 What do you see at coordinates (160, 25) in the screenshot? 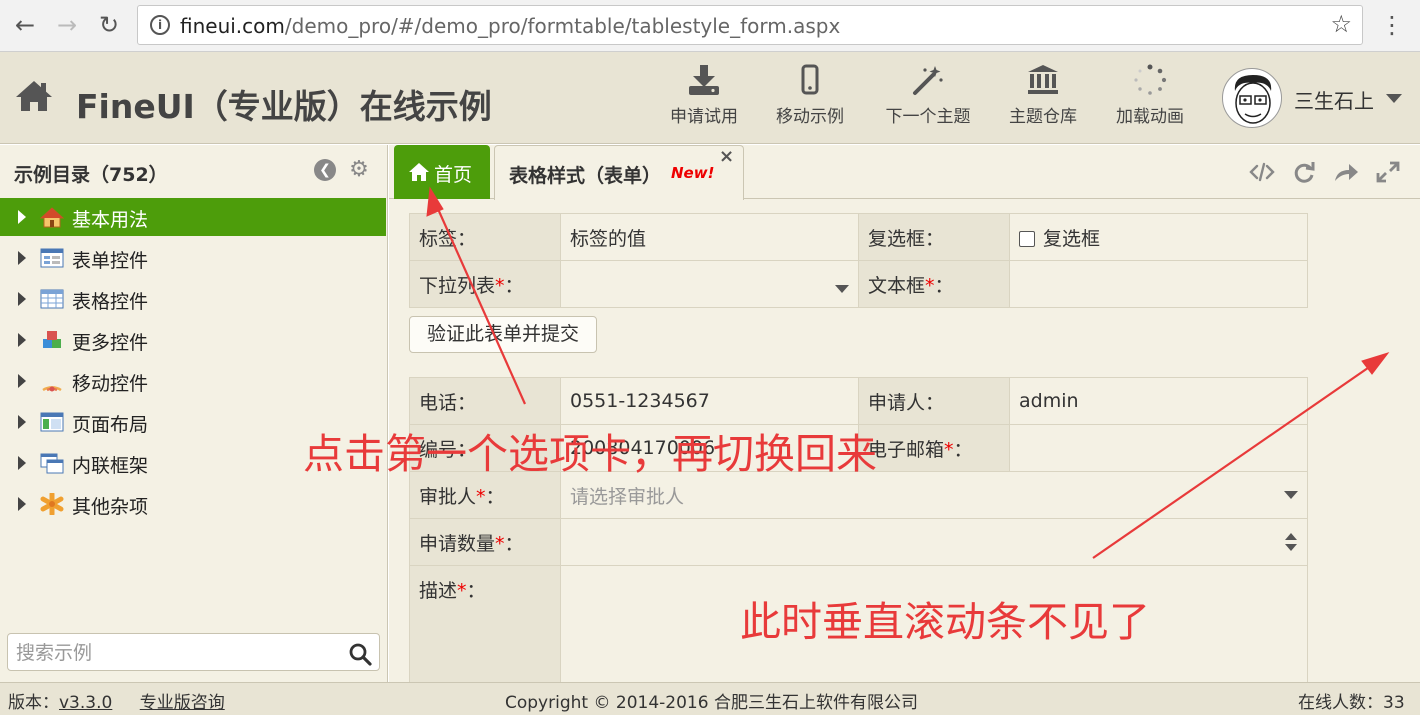
I see `info-icon: i` at bounding box center [160, 25].